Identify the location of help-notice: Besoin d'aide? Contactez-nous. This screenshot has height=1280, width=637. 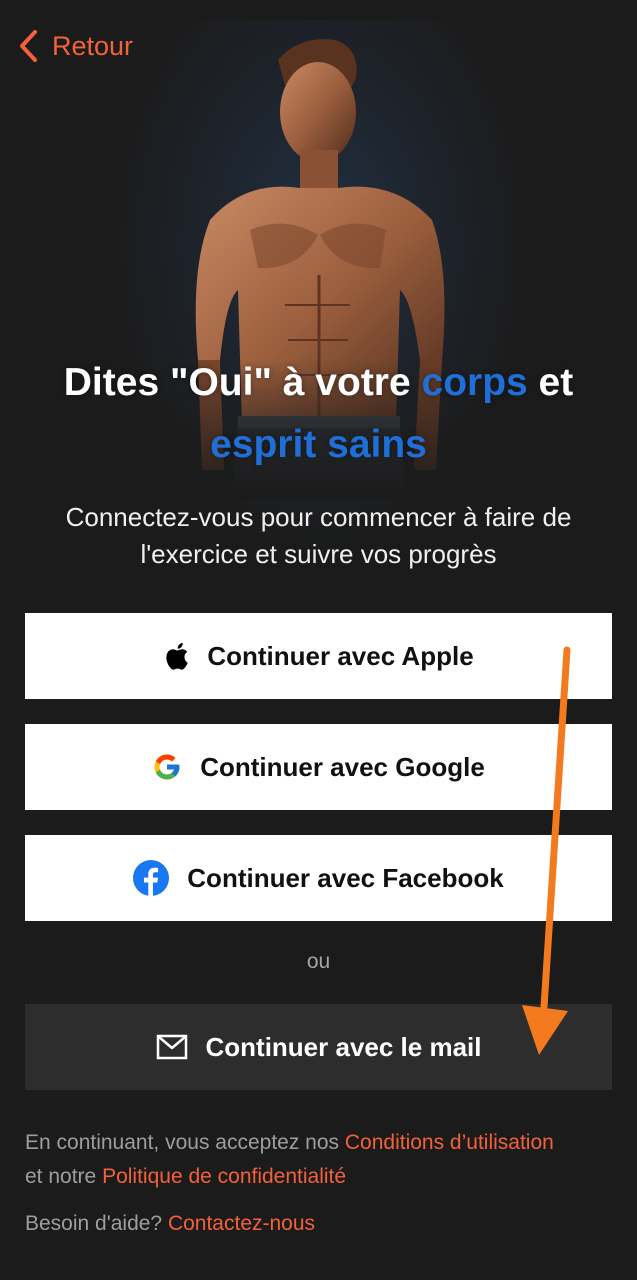
(325, 1224).